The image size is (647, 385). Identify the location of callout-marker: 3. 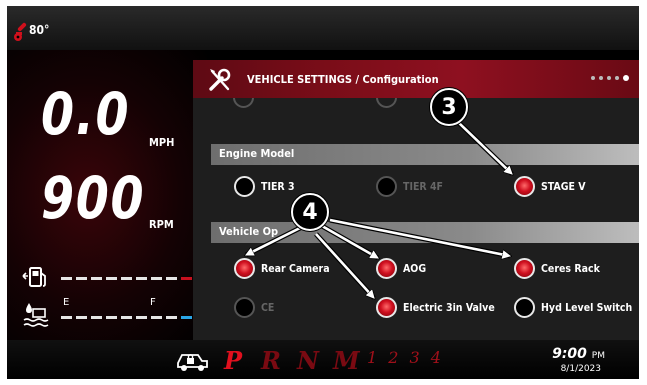
(449, 107).